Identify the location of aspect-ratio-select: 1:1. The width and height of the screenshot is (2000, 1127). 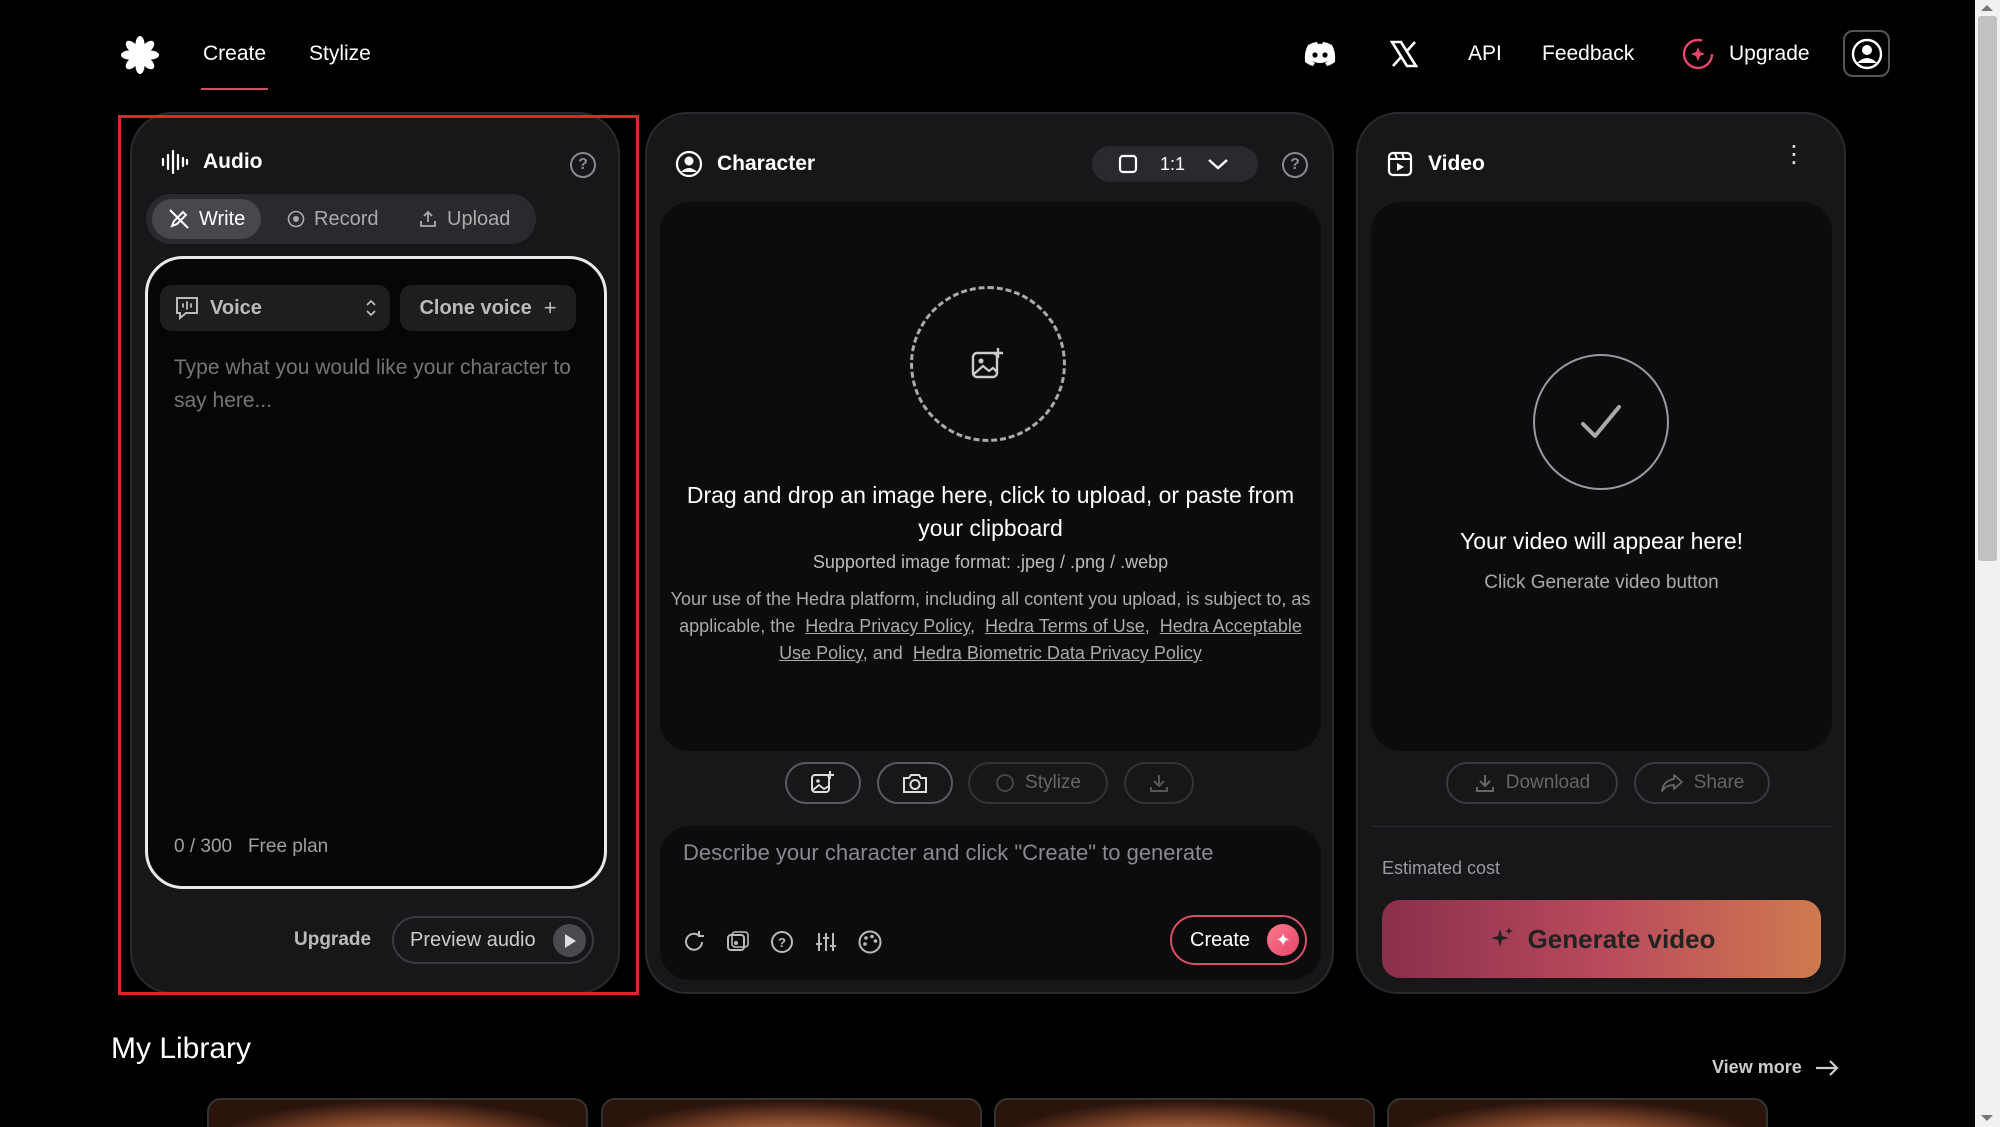
(1175, 164).